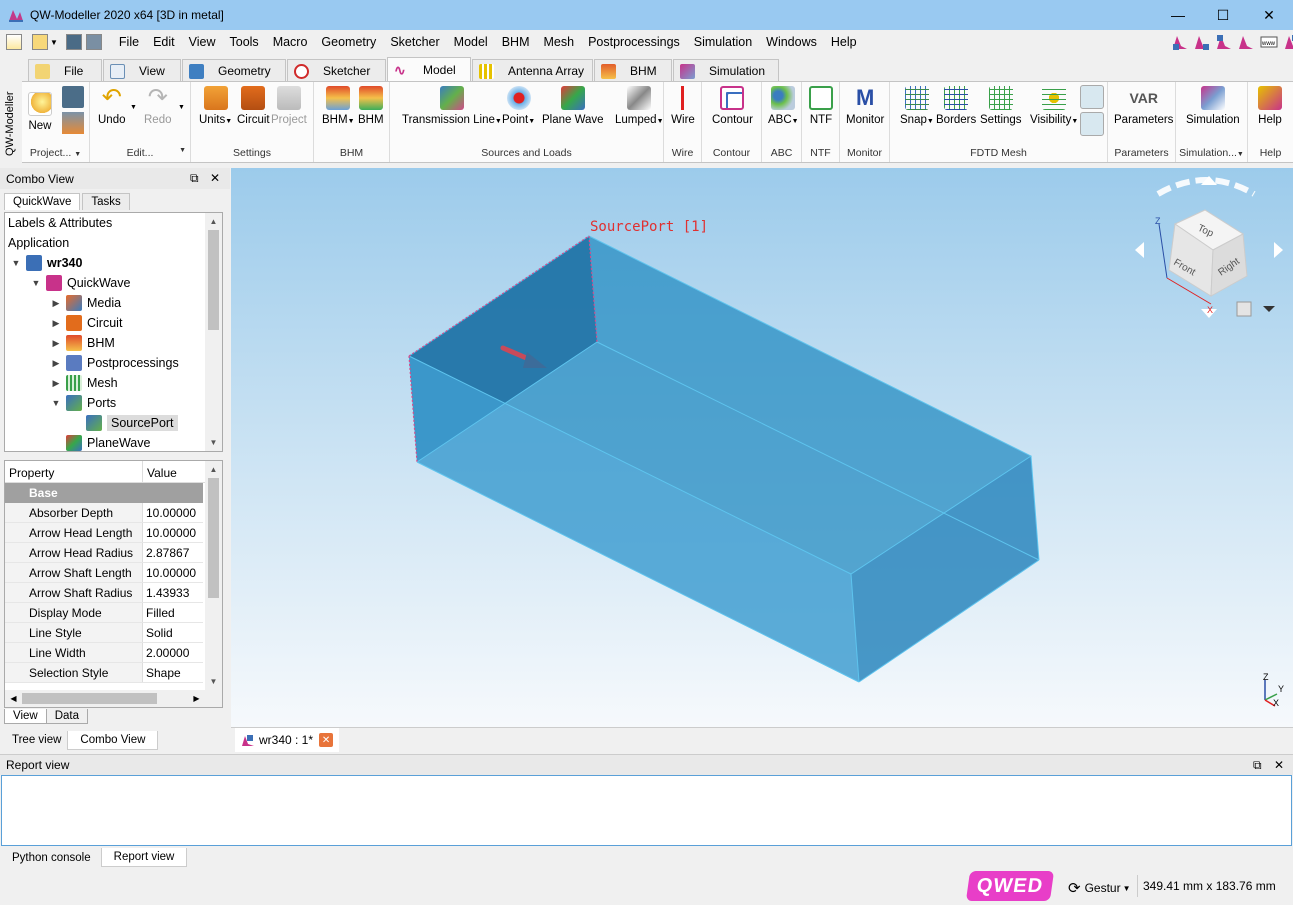 The width and height of the screenshot is (1293, 905). Describe the element at coordinates (74, 471) in the screenshot. I see `property-column-header: Property` at that location.